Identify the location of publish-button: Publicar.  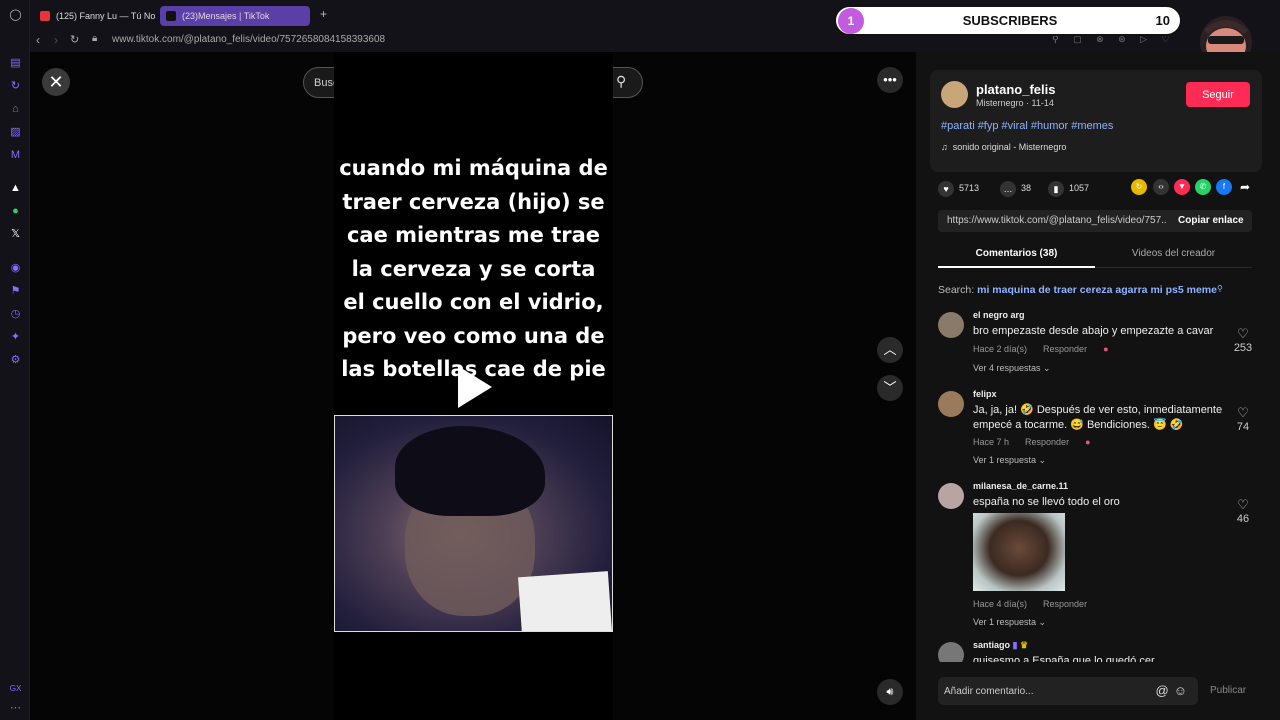
(1228, 690).